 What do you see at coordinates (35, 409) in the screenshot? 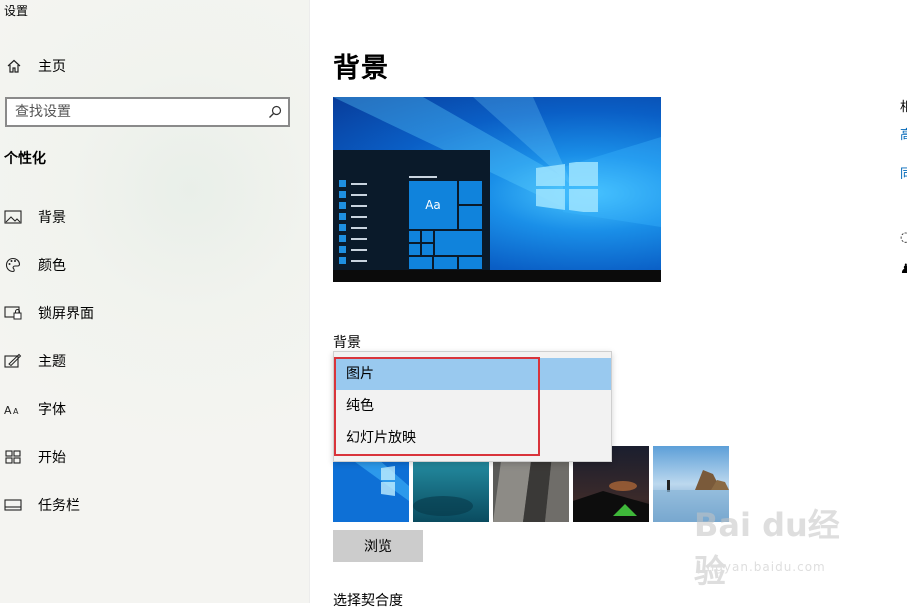
I see `sidebar-item-fonts: AA 字体` at bounding box center [35, 409].